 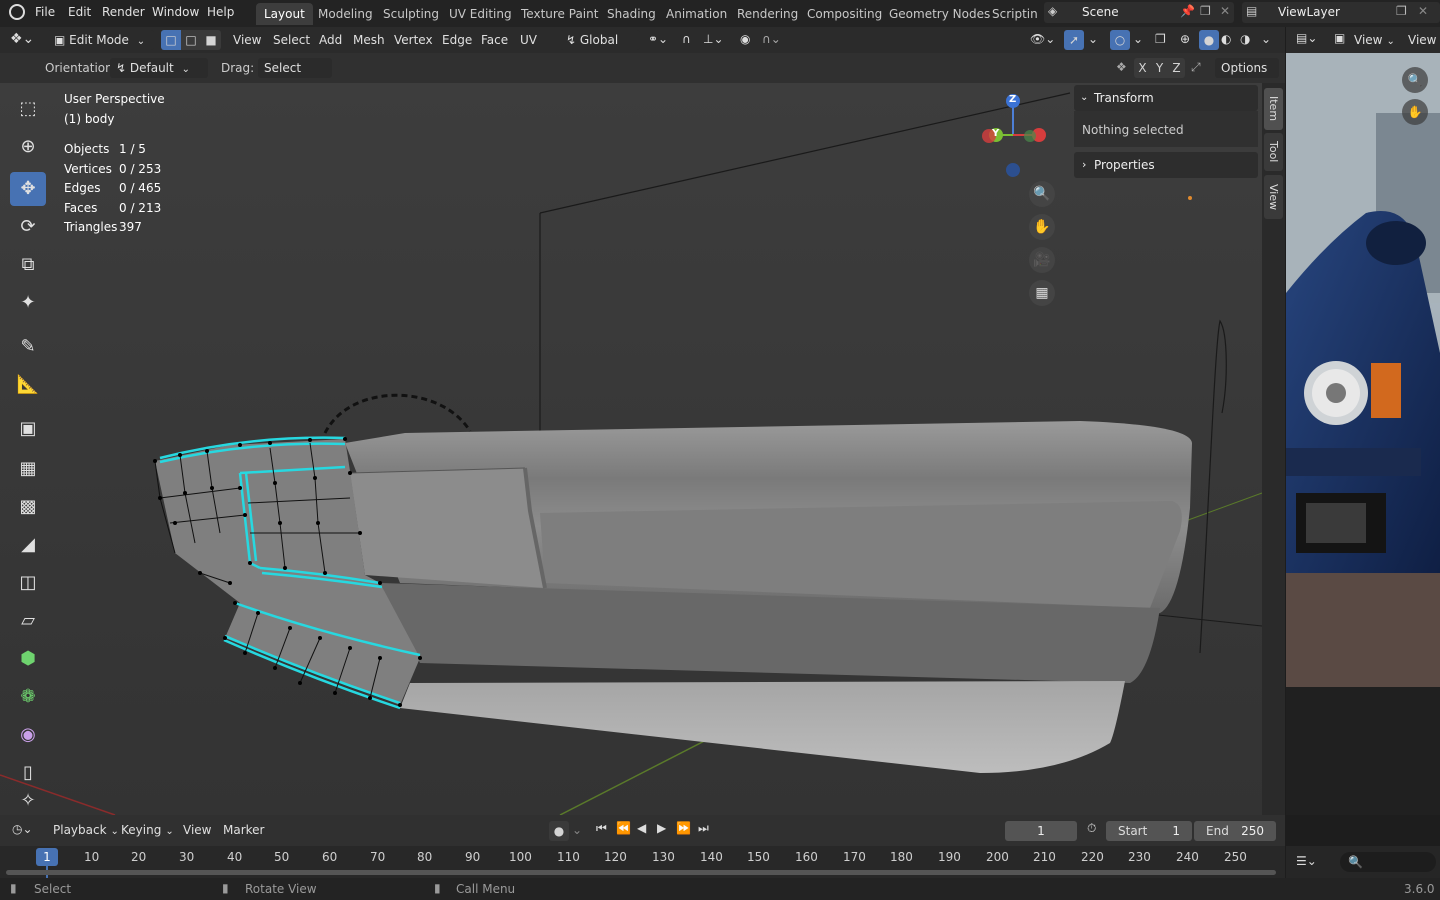 What do you see at coordinates (28, 621) in the screenshot?
I see `knife-icon: ▱` at bounding box center [28, 621].